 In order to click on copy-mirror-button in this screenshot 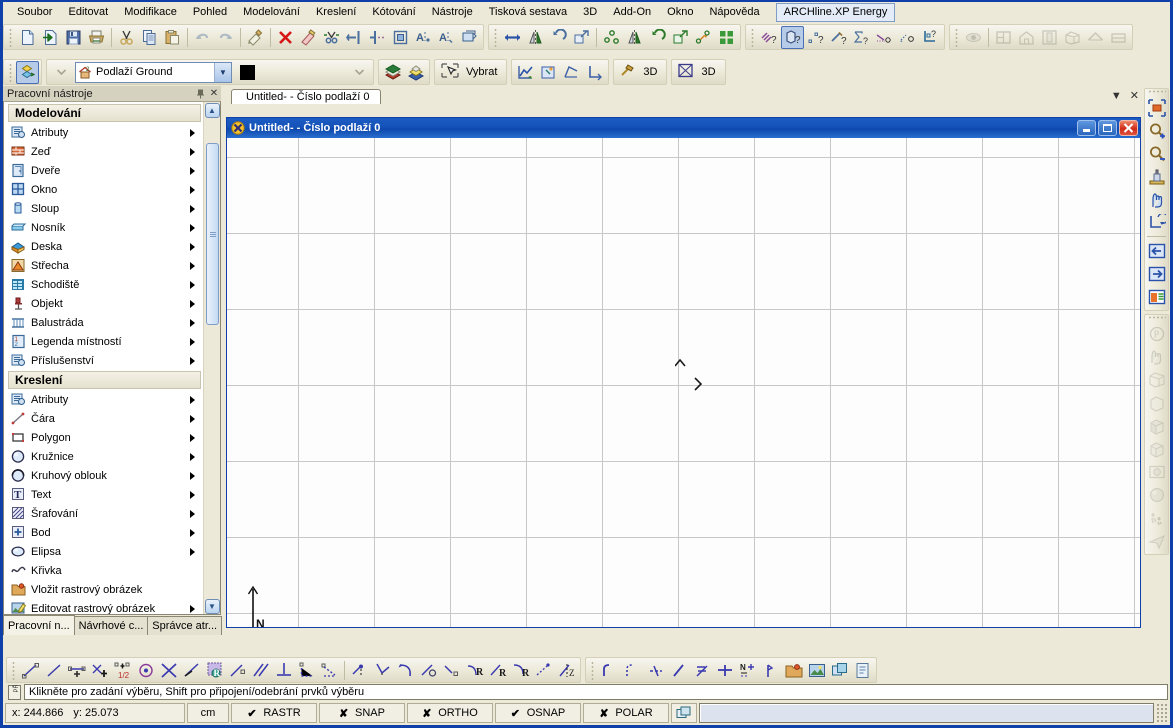, I will do `click(634, 37)`.